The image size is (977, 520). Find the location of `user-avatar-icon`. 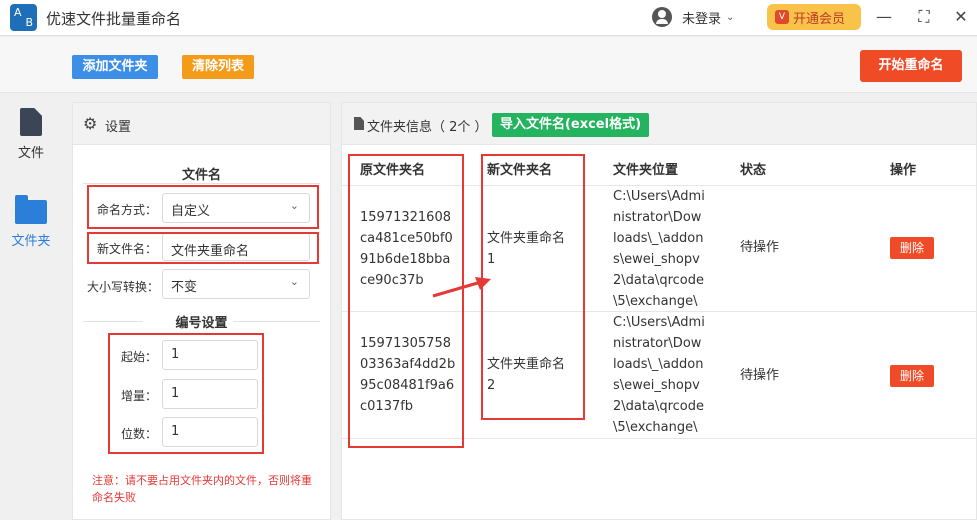

user-avatar-icon is located at coordinates (662, 17).